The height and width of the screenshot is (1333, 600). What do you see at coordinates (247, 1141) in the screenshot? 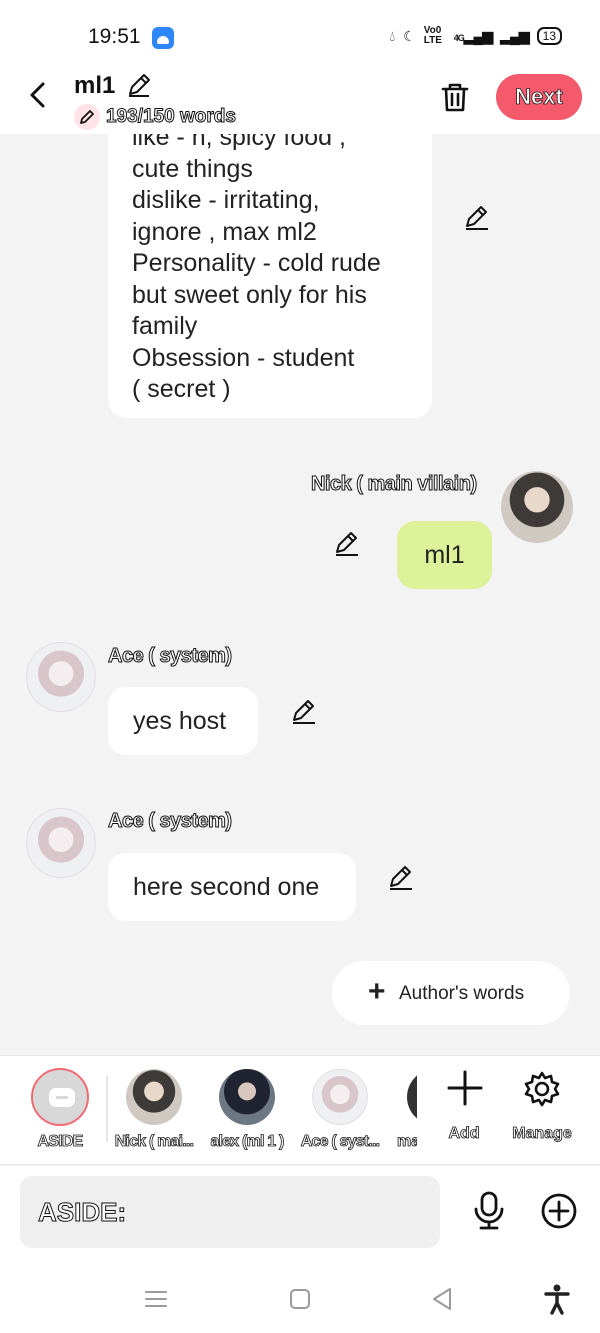
I see `character-label: alex (ml 1 )` at bounding box center [247, 1141].